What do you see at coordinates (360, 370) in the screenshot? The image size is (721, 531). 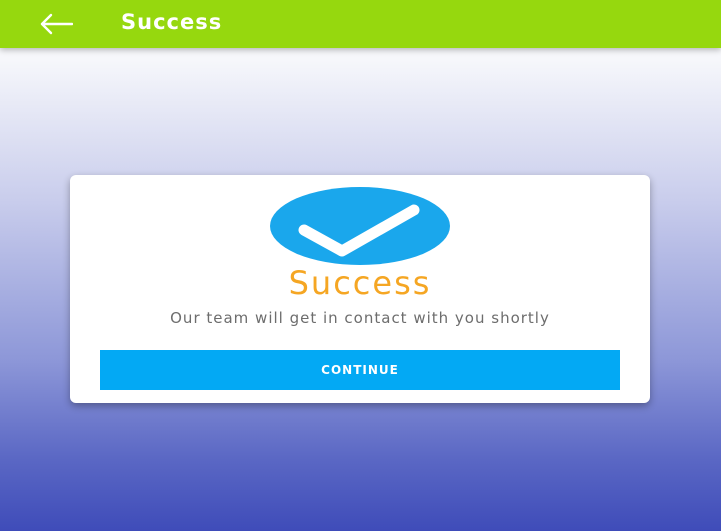 I see `continue-button: CONTINUE` at bounding box center [360, 370].